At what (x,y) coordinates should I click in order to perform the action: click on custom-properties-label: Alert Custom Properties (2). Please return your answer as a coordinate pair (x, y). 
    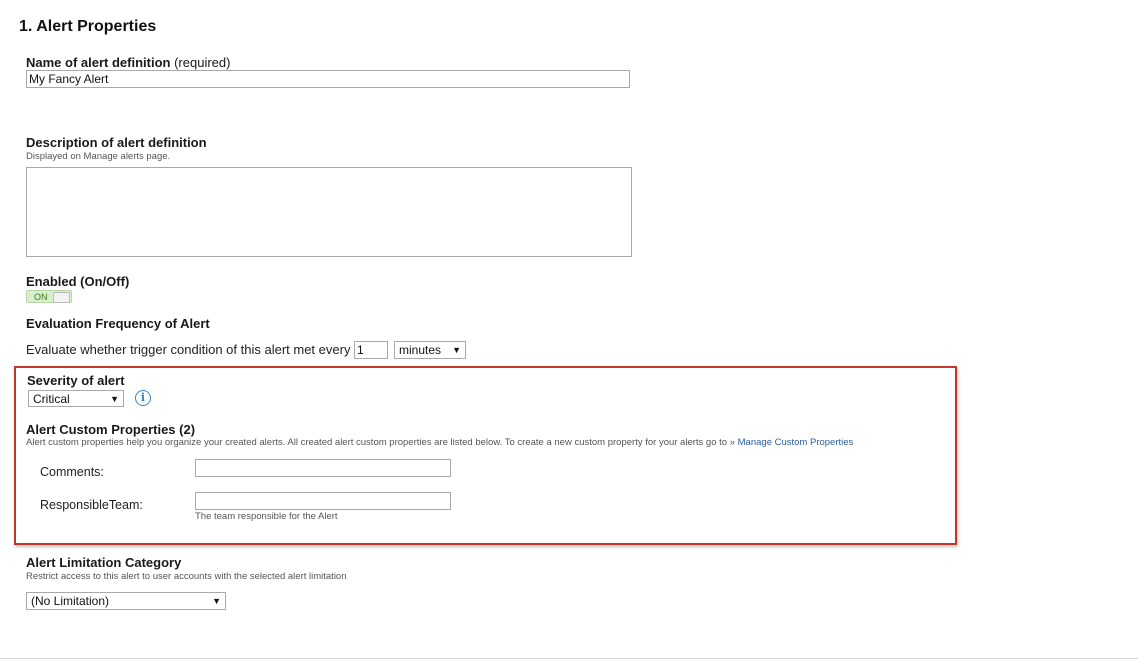
    Looking at the image, I should click on (111, 429).